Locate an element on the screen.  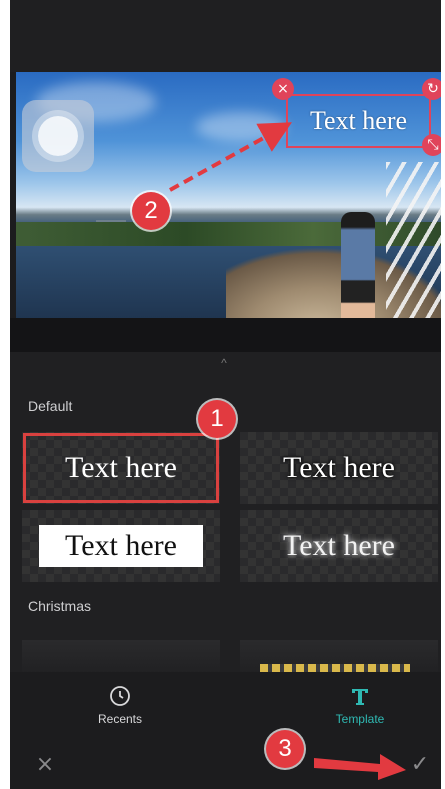
resize-text-icon: ⤡ is located at coordinates (431, 145).